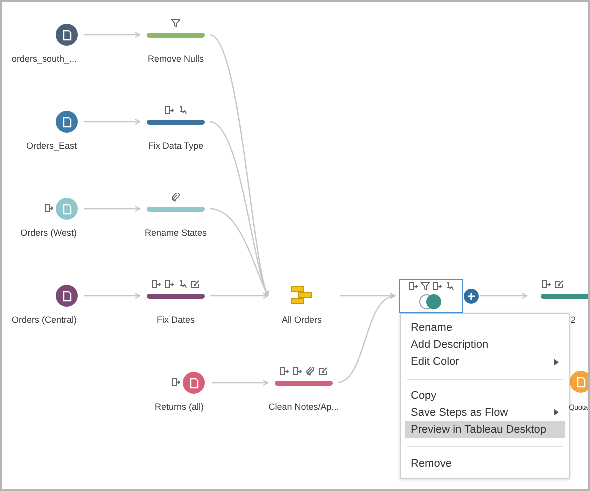 Image resolution: width=590 pixels, height=491 pixels. What do you see at coordinates (51, 146) in the screenshot?
I see `node-label: Orders_East` at bounding box center [51, 146].